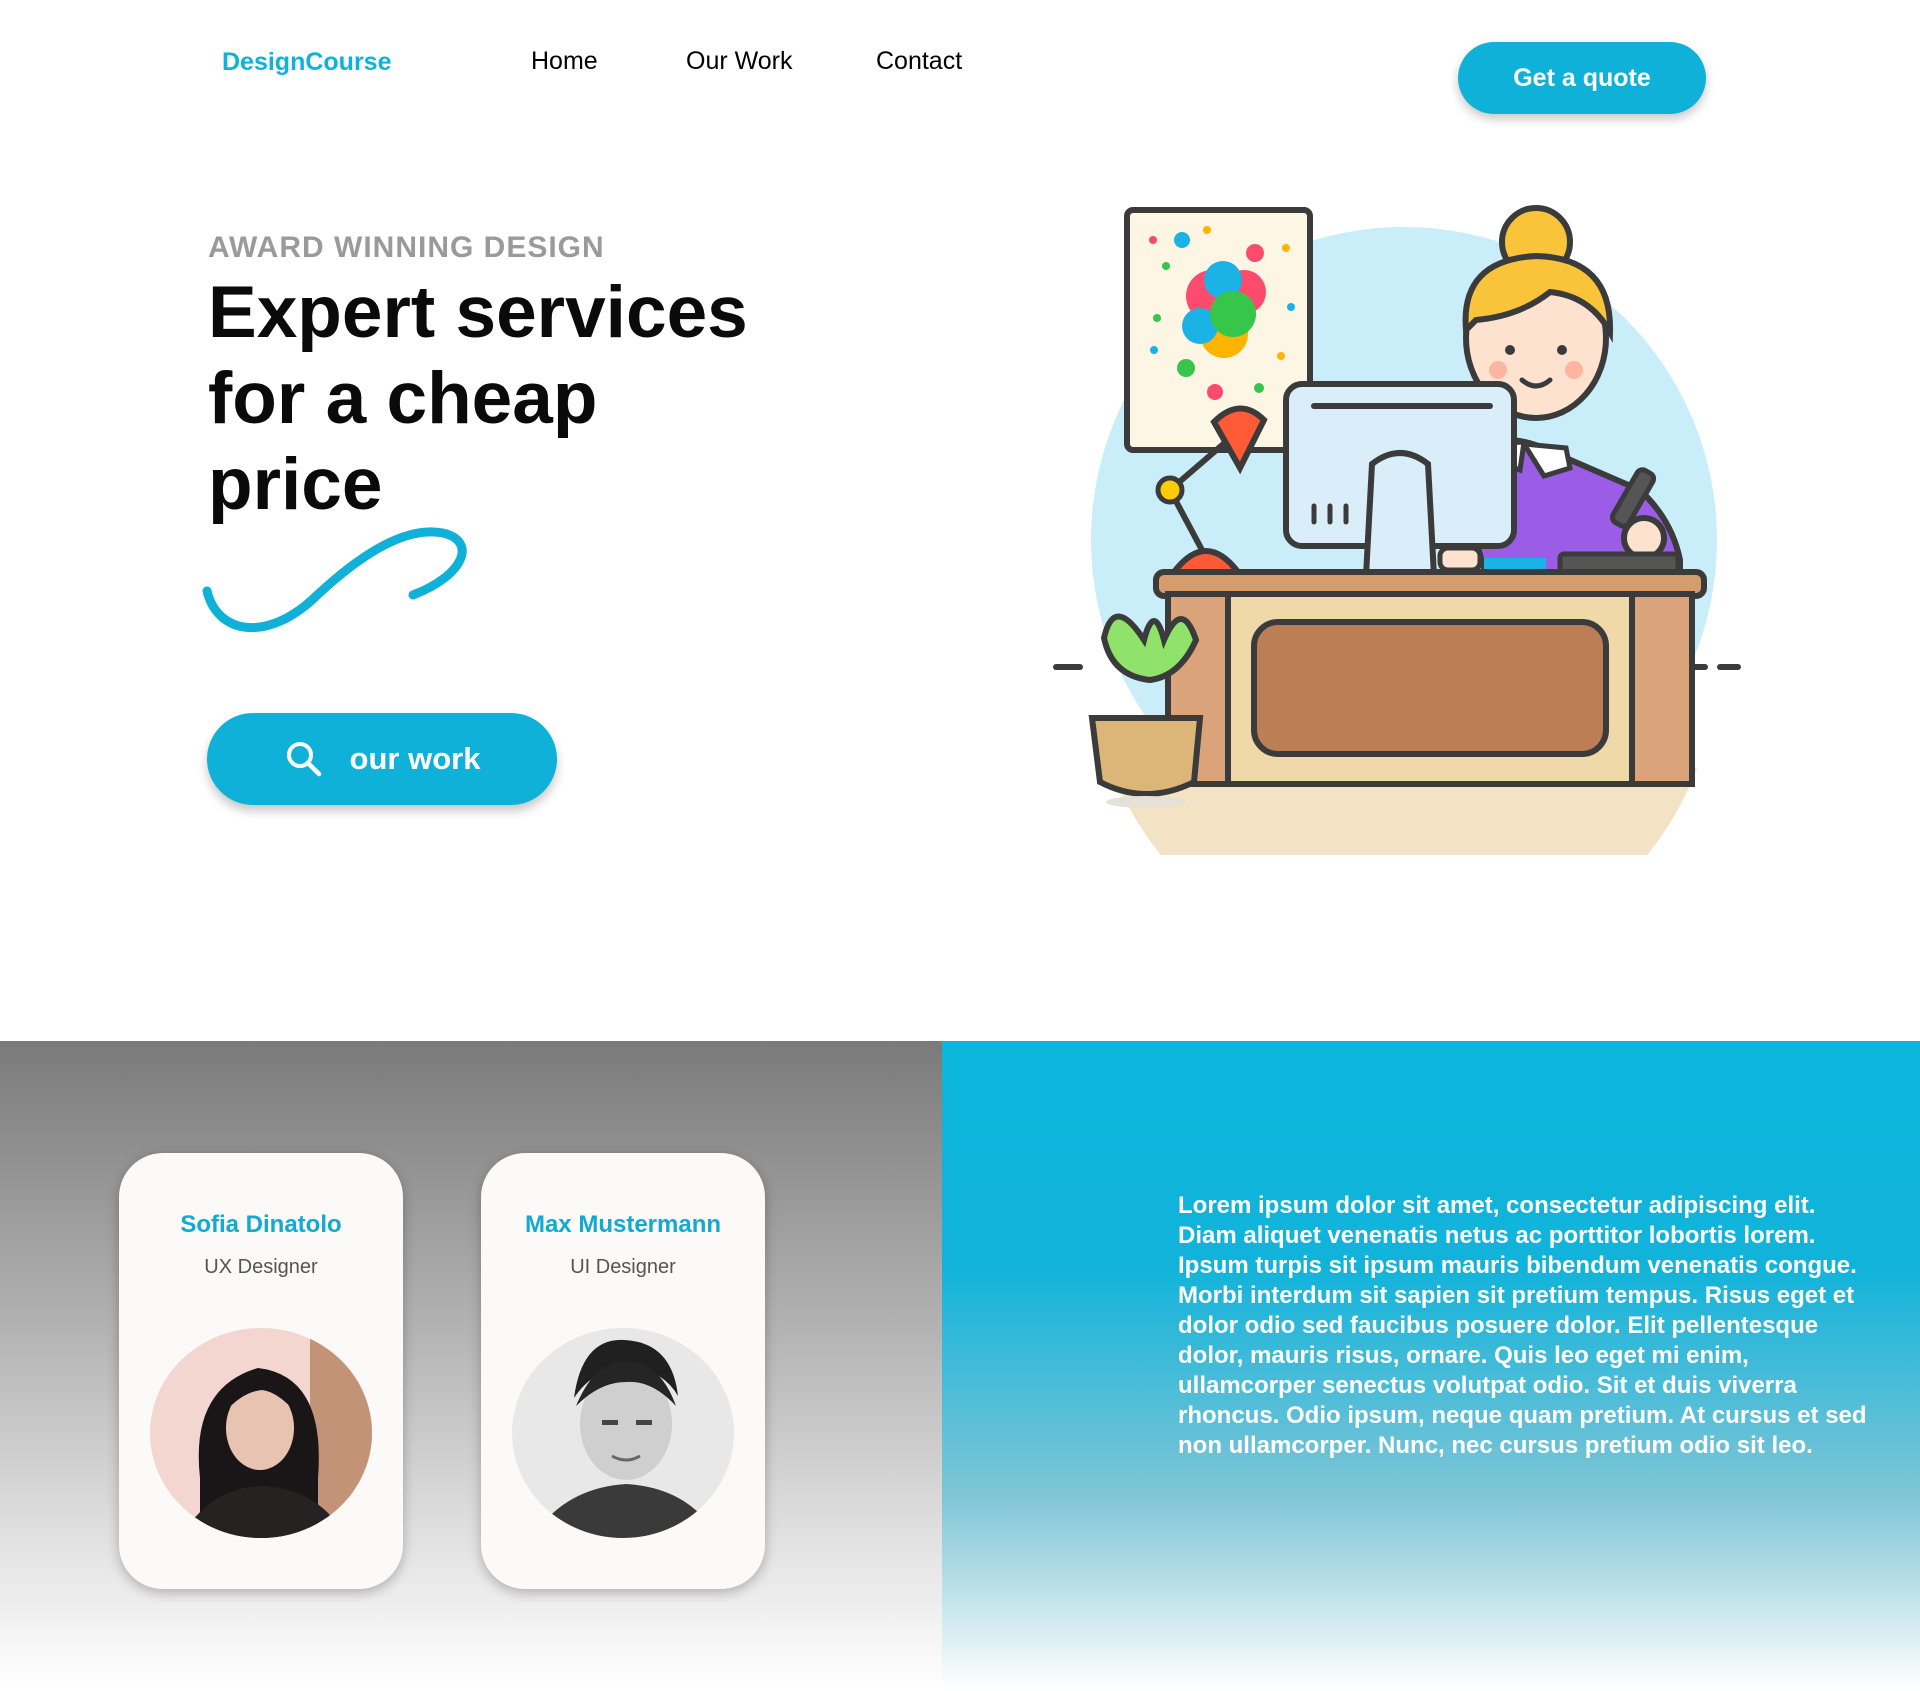 The image size is (1920, 1691). Describe the element at coordinates (406, 247) in the screenshot. I see `hero-eyebrow: AWARD WINNING DESIGN` at that location.